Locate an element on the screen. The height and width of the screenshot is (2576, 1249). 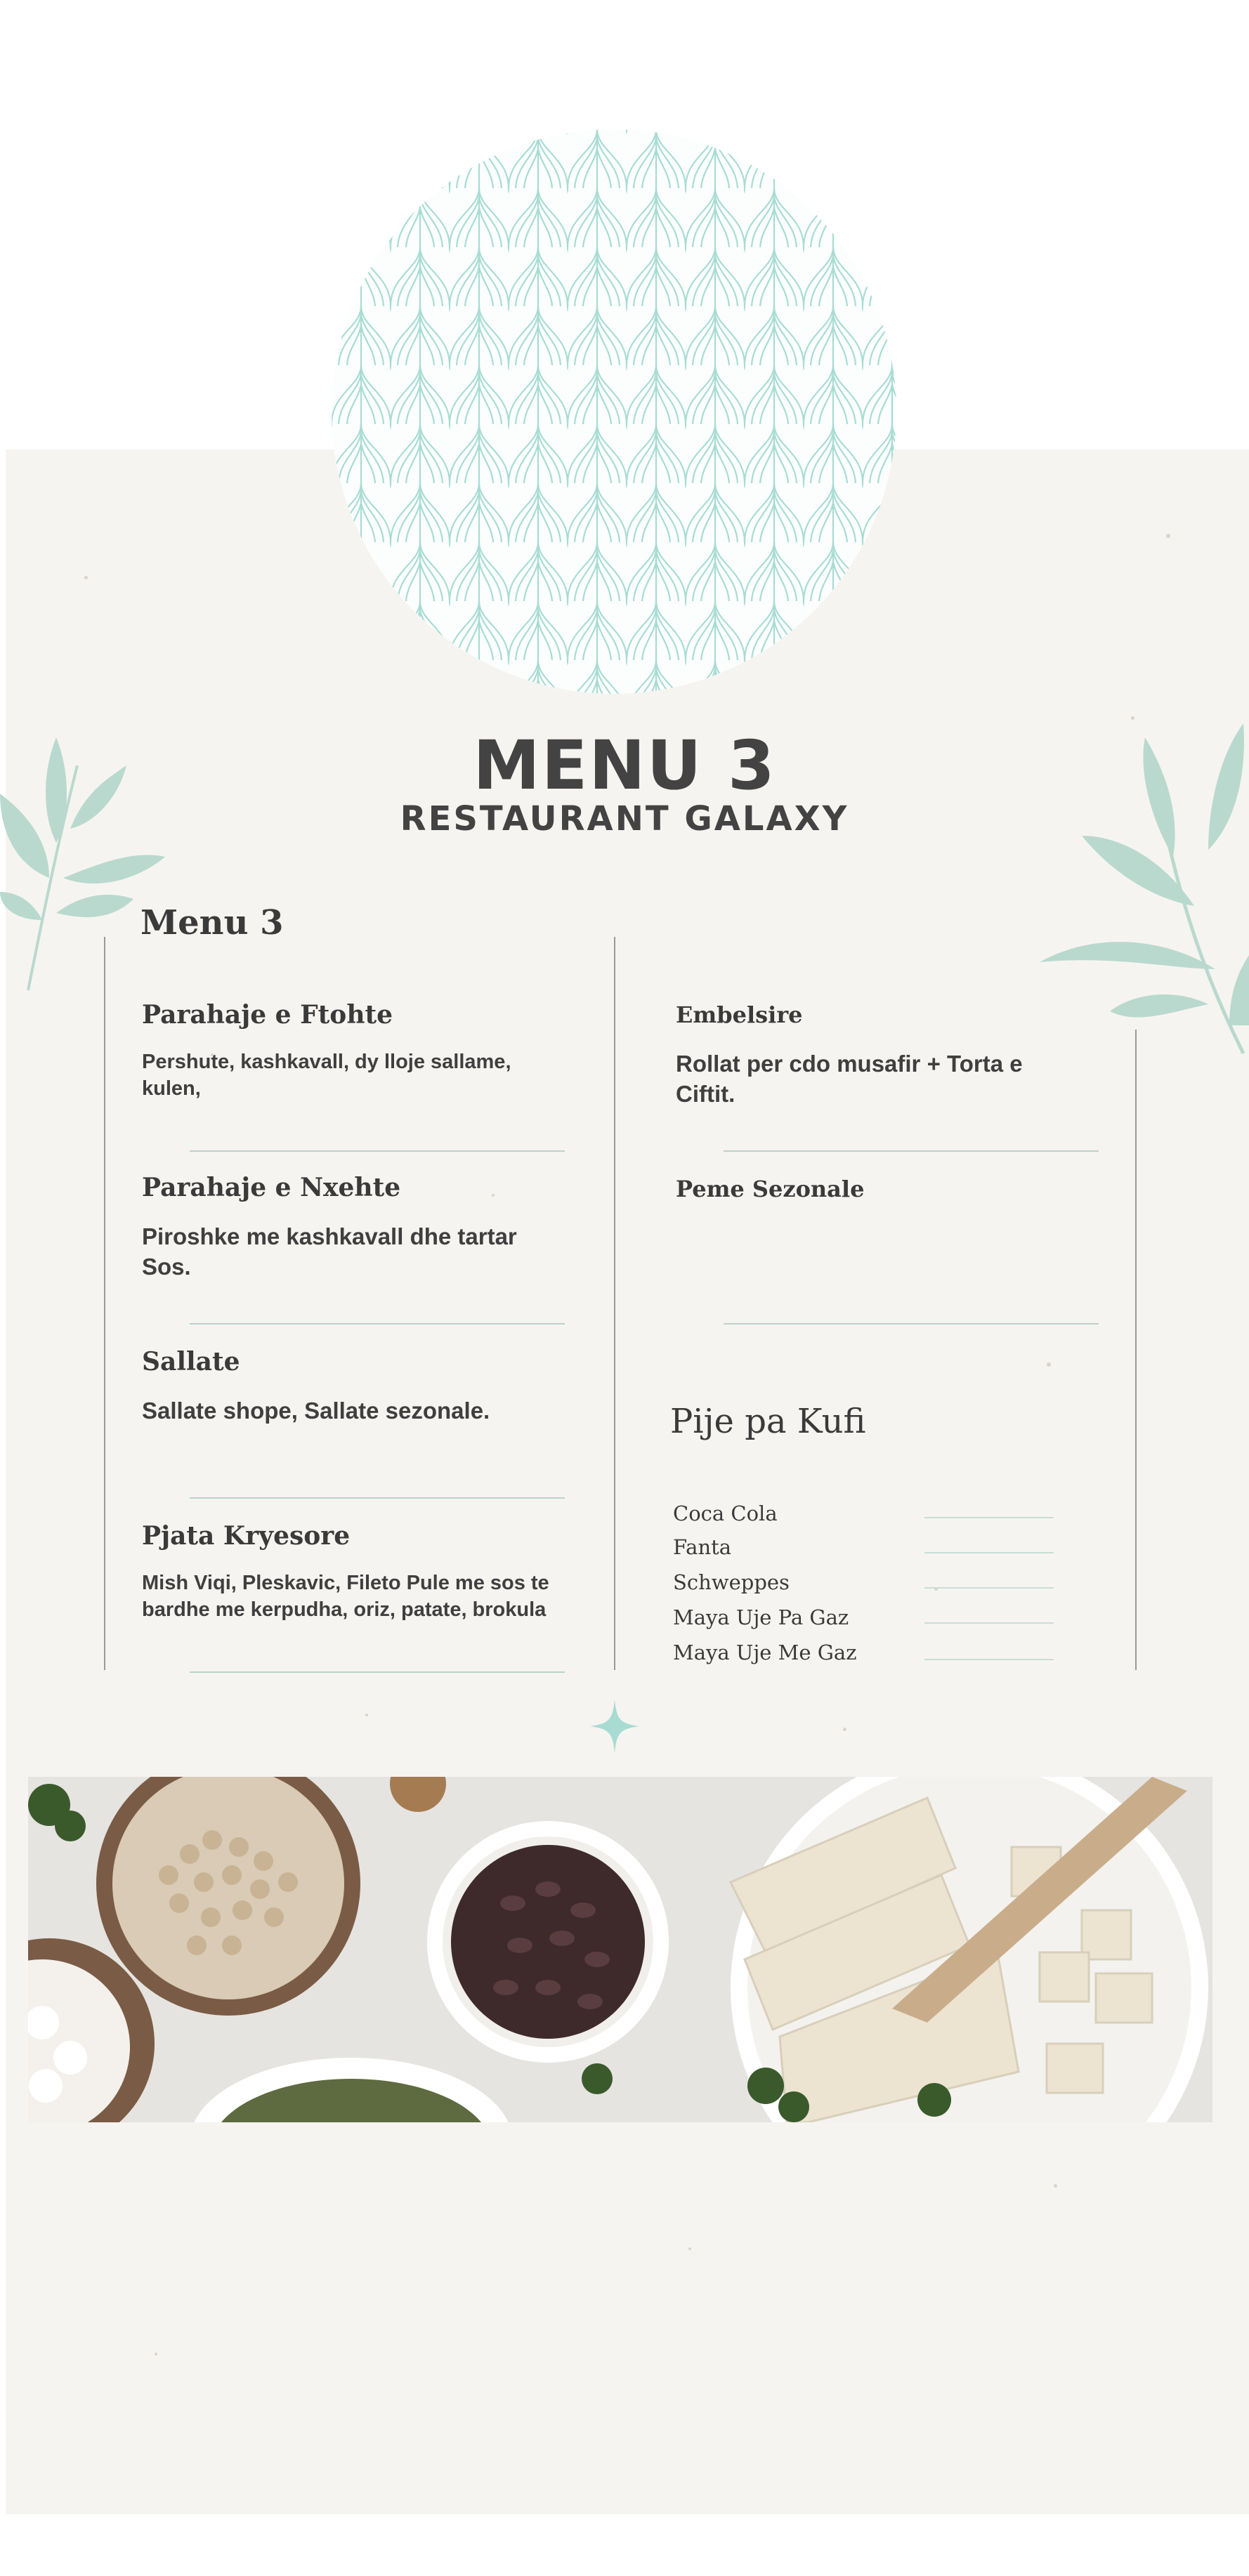
section-title: Embelsire is located at coordinates (739, 1014).